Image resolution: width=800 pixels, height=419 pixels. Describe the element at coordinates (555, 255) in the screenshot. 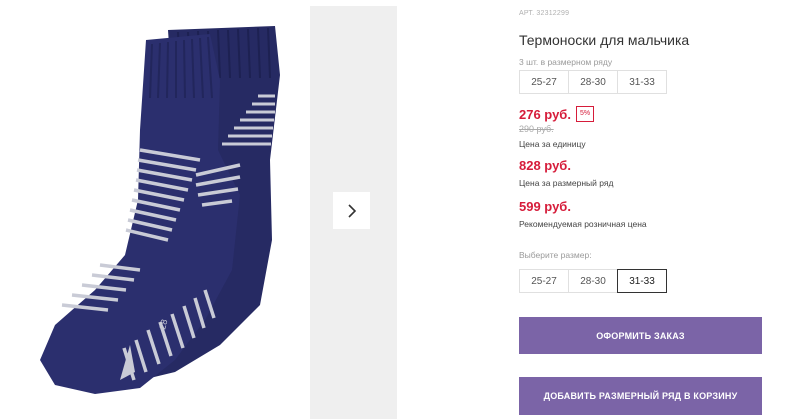

I see `choose-size-label: Выберите размер:` at that location.